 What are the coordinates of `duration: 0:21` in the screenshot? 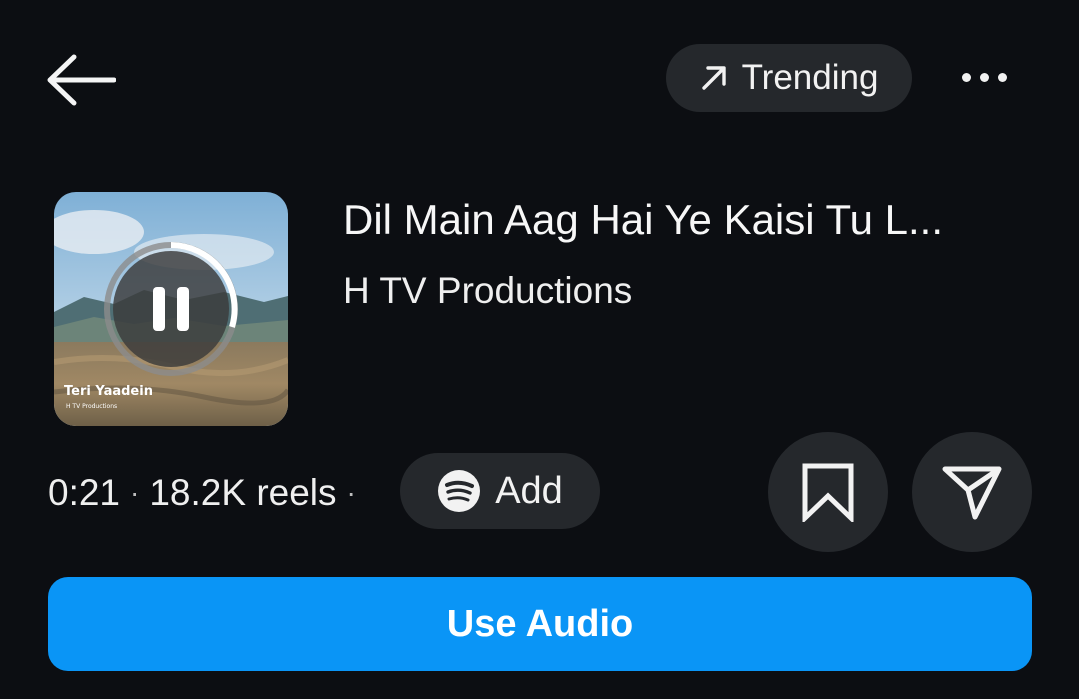 It's located at (84, 492).